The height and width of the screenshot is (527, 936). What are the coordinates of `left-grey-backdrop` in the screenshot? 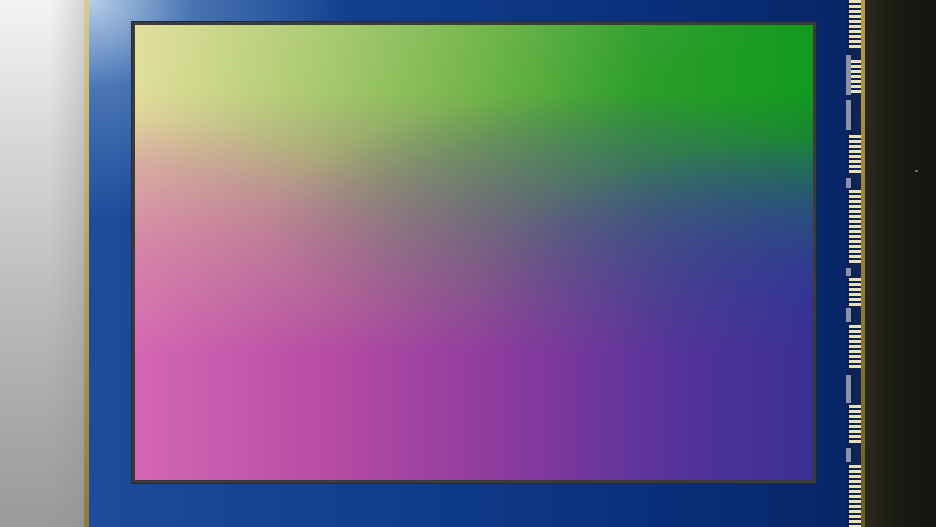 It's located at (45, 263).